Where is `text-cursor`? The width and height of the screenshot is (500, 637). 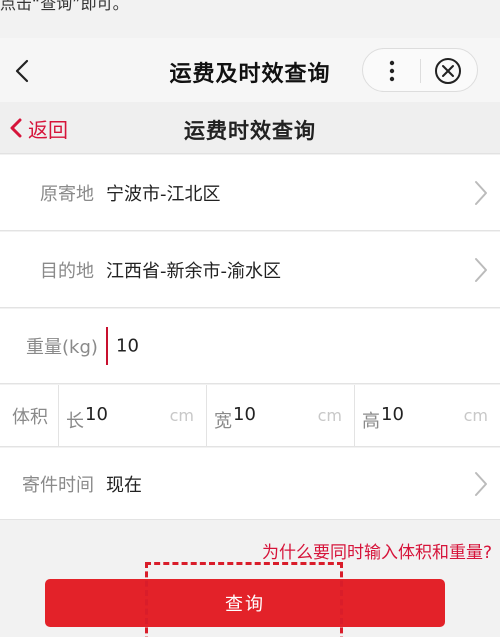
text-cursor is located at coordinates (107, 346).